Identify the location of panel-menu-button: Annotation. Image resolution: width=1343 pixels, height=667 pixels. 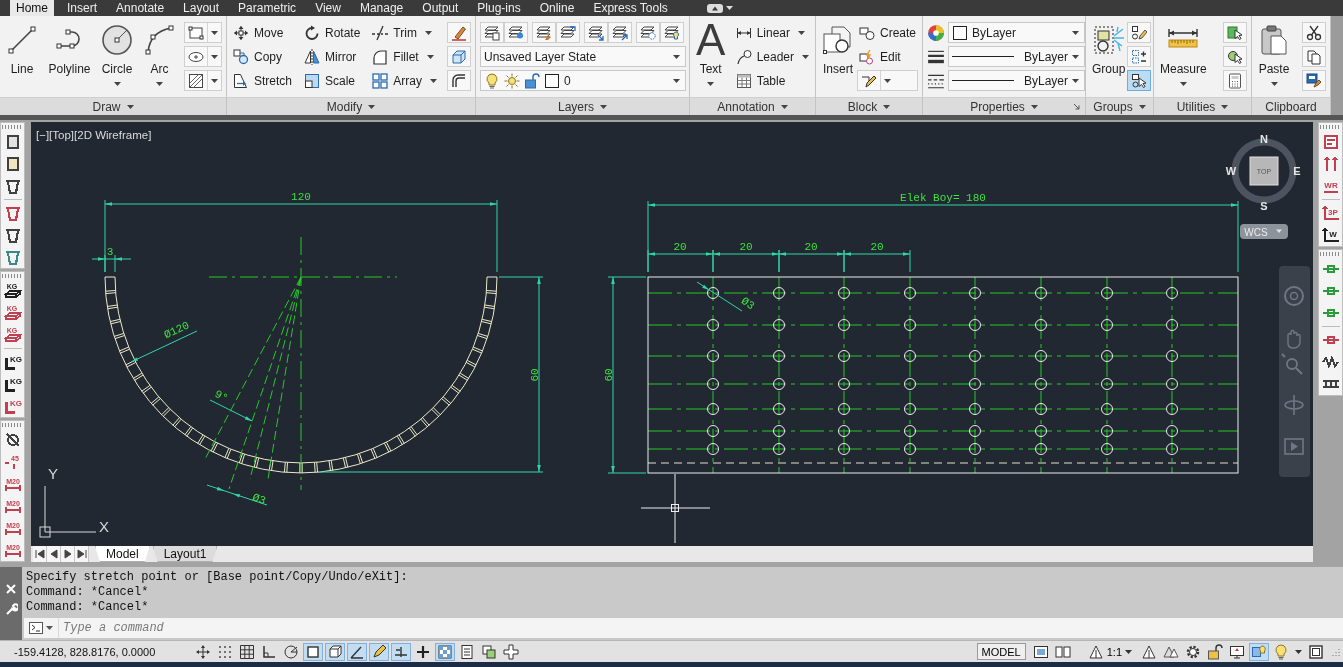
(752, 106).